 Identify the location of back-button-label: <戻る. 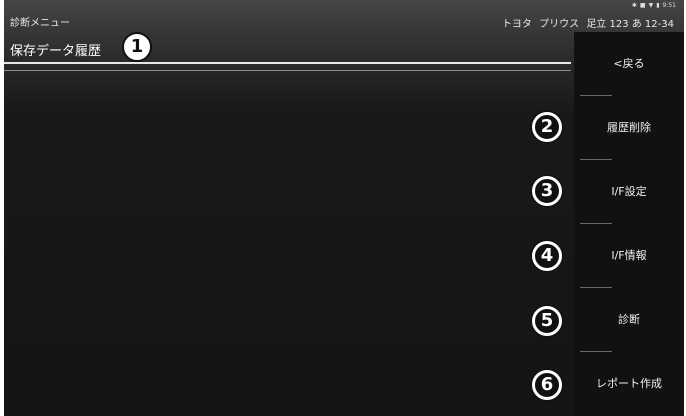
(629, 63).